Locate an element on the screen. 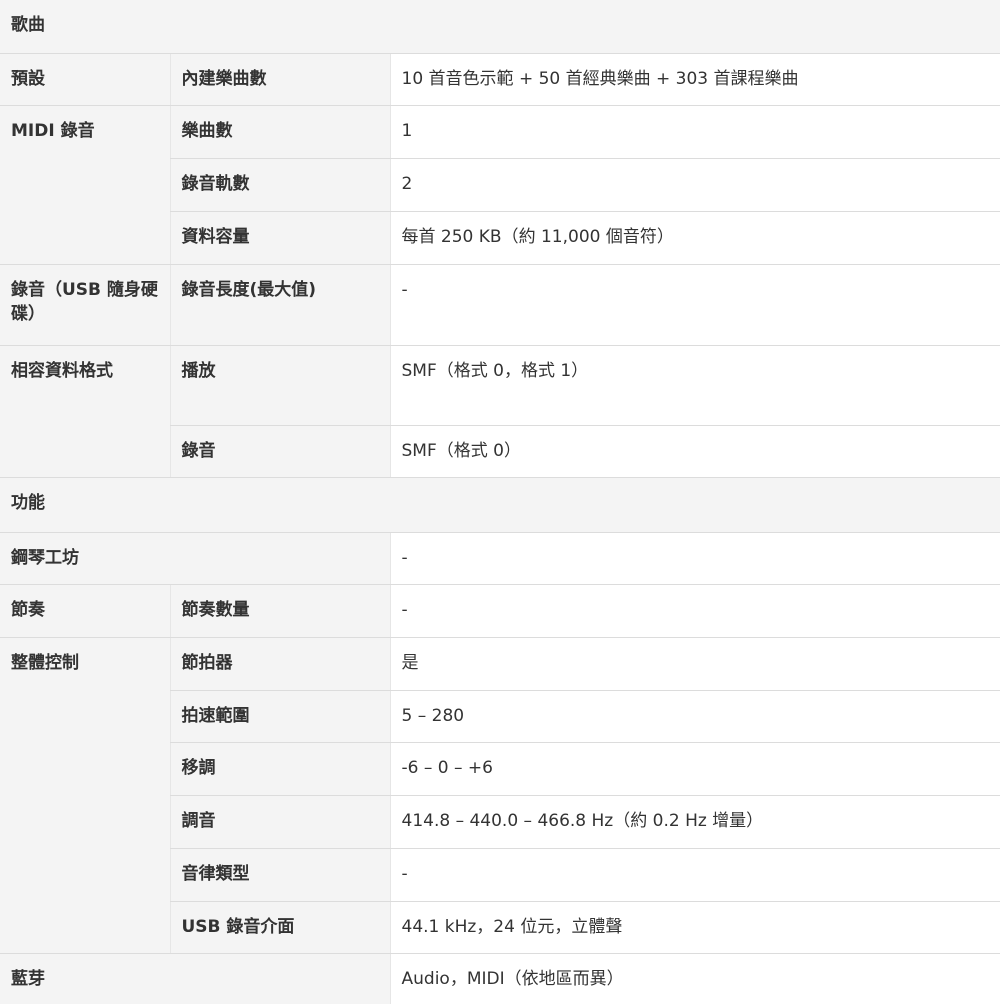 The image size is (1000, 1004). row-sublabel-track-count: 錄音軌數 is located at coordinates (279, 185).